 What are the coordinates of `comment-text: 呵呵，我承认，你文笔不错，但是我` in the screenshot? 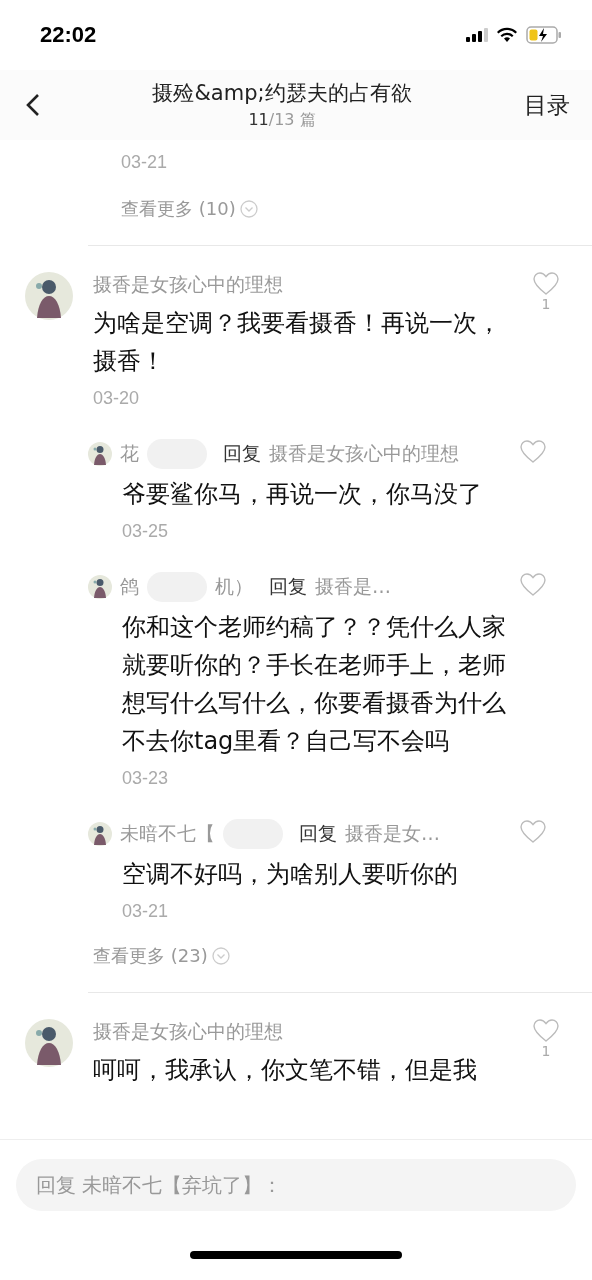 It's located at (285, 1070).